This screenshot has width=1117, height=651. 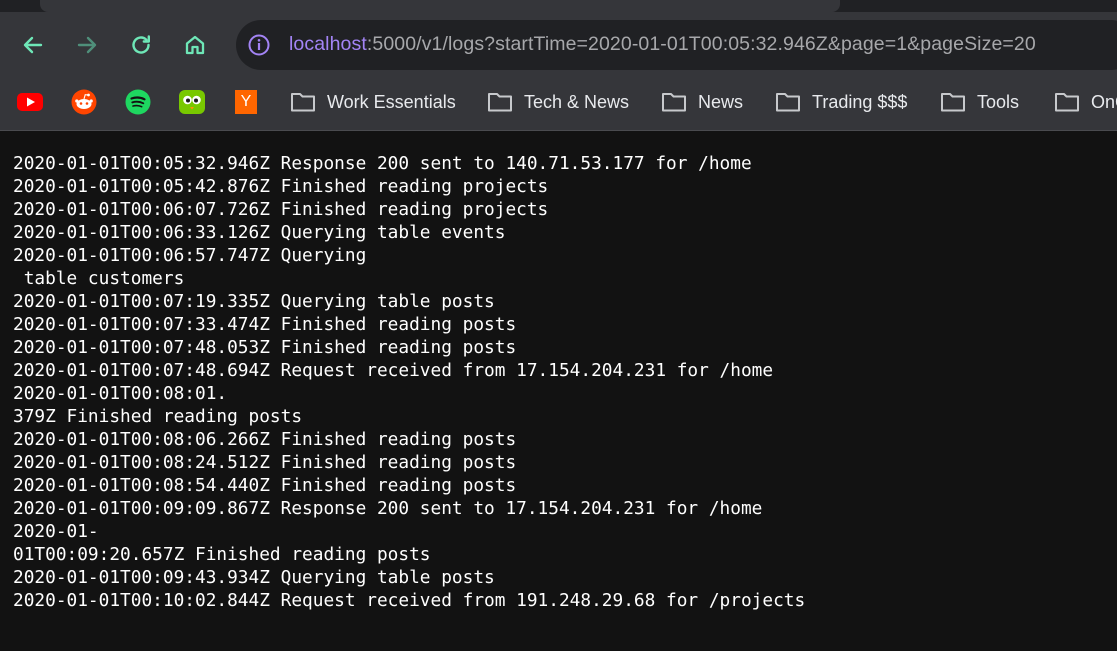 I want to click on bookmark-duolingo, so click(x=192, y=102).